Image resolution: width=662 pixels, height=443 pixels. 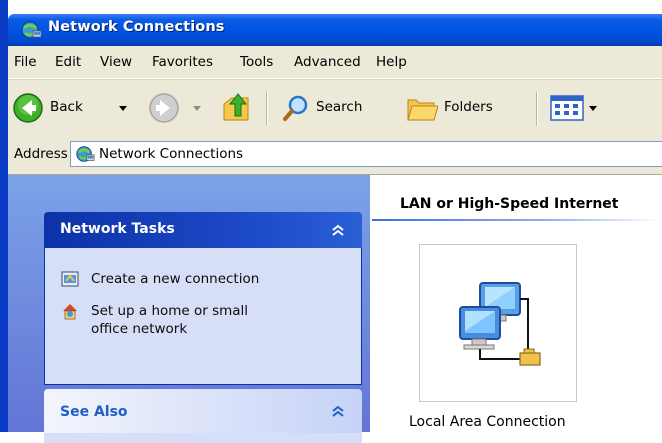 What do you see at coordinates (66, 107) in the screenshot?
I see `back-label: Back` at bounding box center [66, 107].